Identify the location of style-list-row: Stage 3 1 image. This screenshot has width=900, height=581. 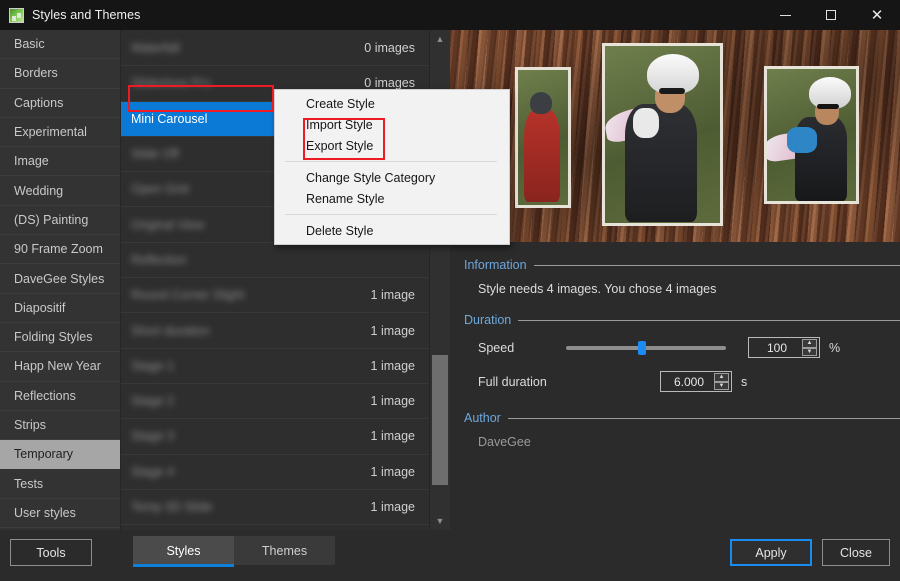
(275, 435).